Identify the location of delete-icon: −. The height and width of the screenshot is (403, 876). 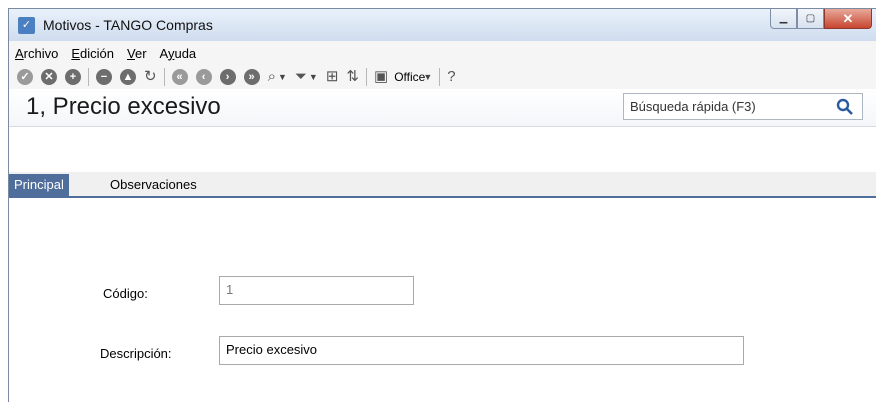
(104, 77).